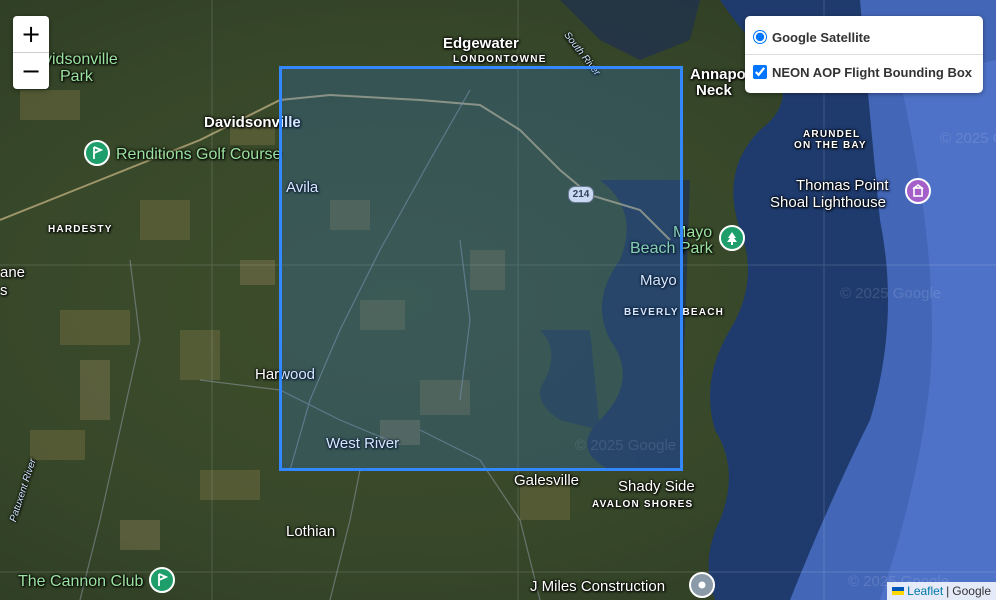 This screenshot has width=996, height=600. I want to click on place-label-j-miles: J Miles Construction, so click(598, 586).